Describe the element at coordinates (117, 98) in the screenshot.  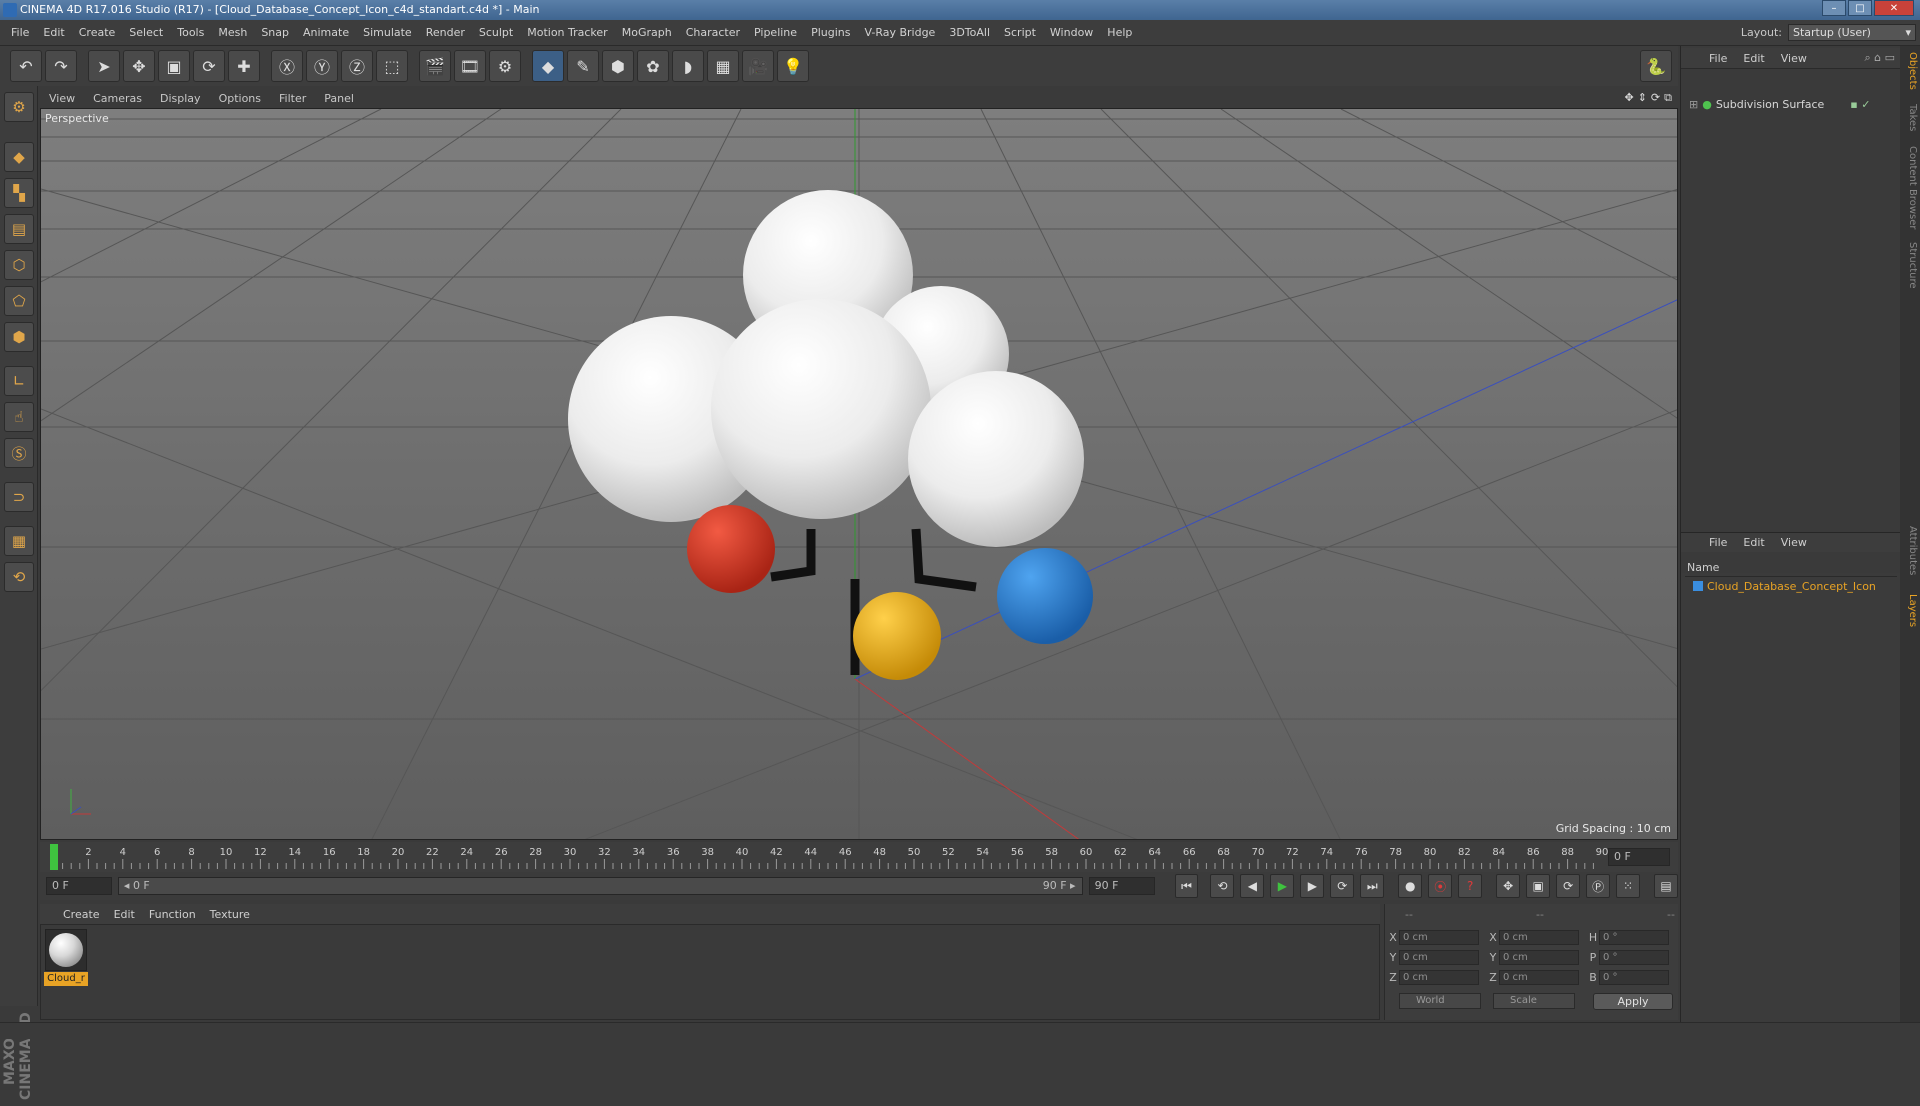
I see `viewport-menu-cameras: Cameras` at that location.